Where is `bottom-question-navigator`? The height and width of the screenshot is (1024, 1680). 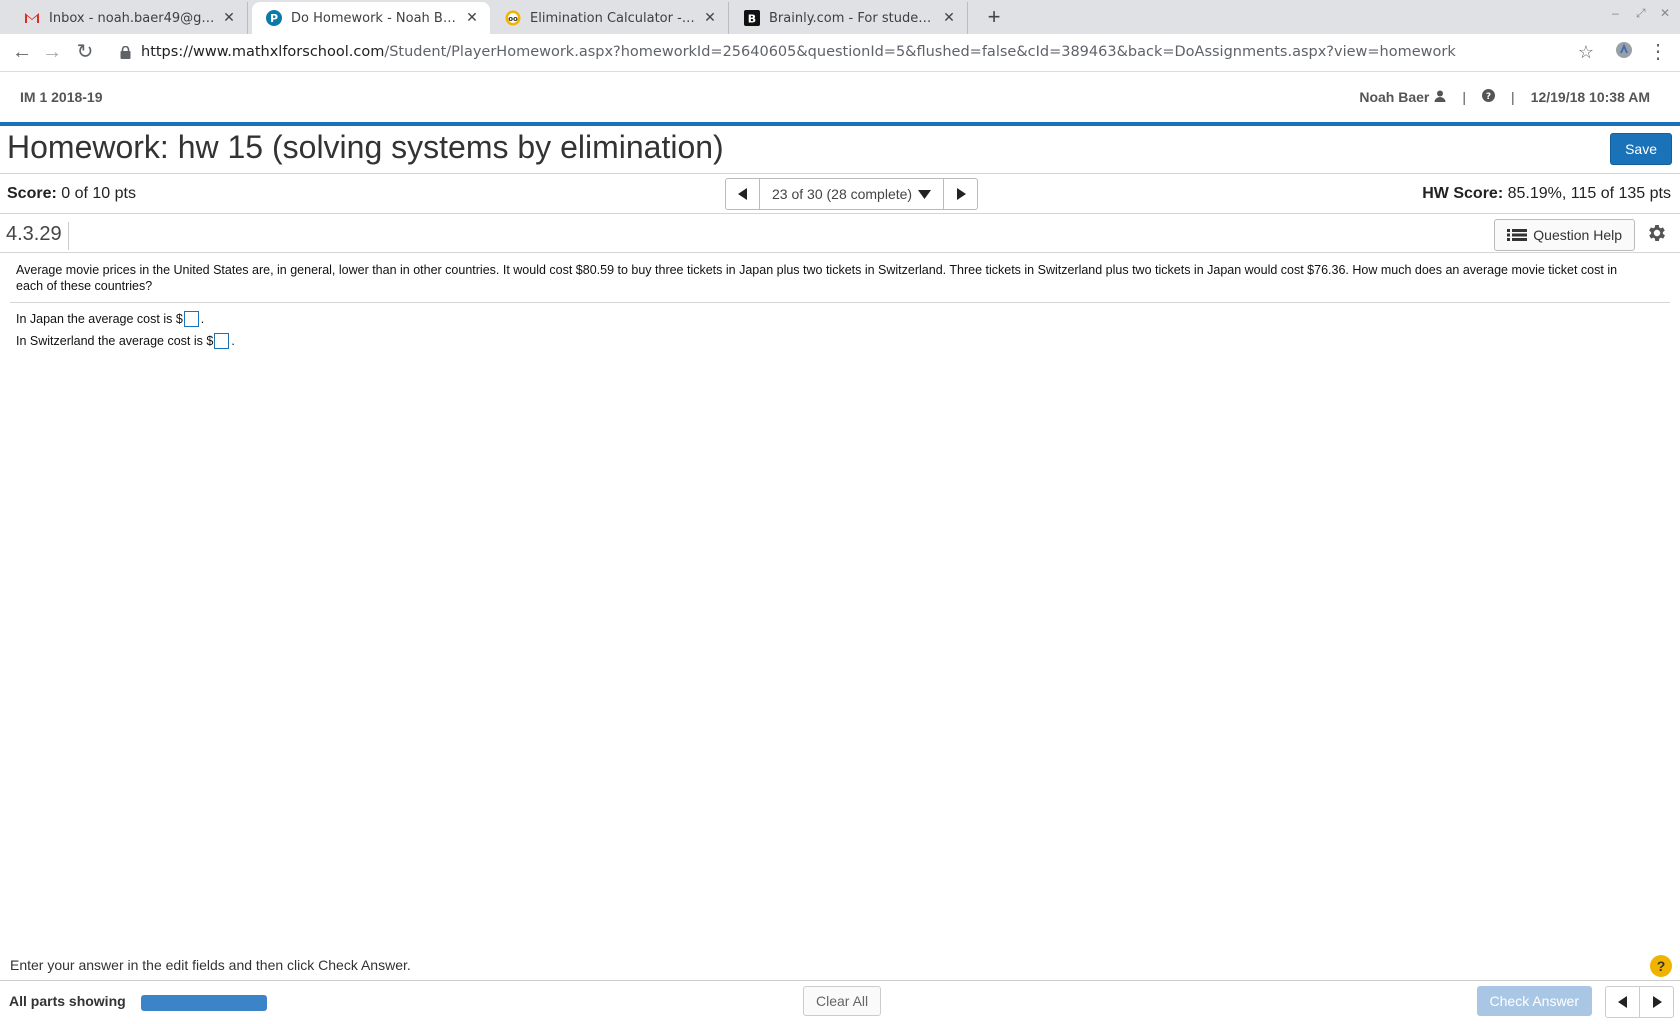 bottom-question-navigator is located at coordinates (1639, 1002).